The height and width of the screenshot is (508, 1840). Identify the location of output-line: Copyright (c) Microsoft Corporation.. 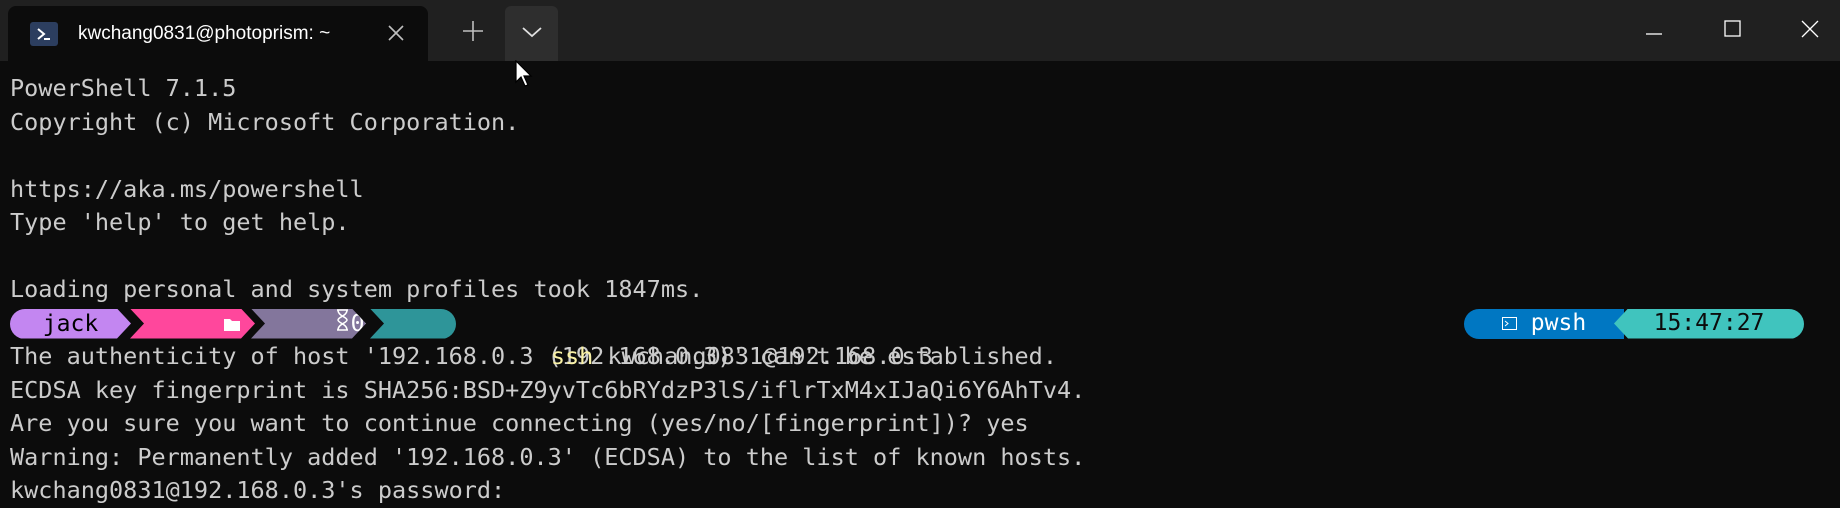
(265, 121).